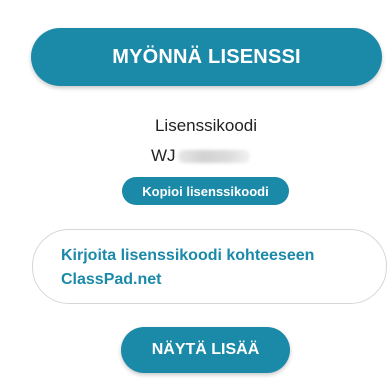 The image size is (391, 382). I want to click on license-code-value: WJ, so click(200, 156).